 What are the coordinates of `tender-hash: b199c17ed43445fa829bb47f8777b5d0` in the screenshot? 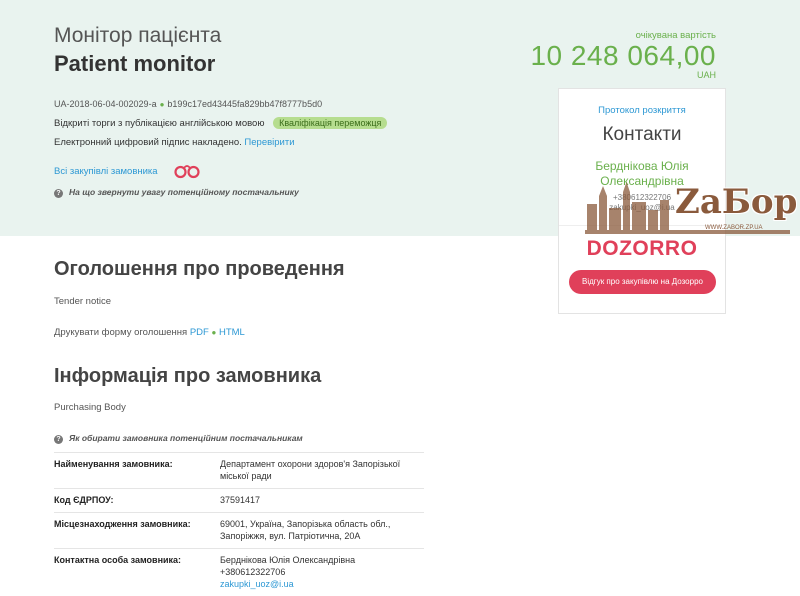 It's located at (245, 104).